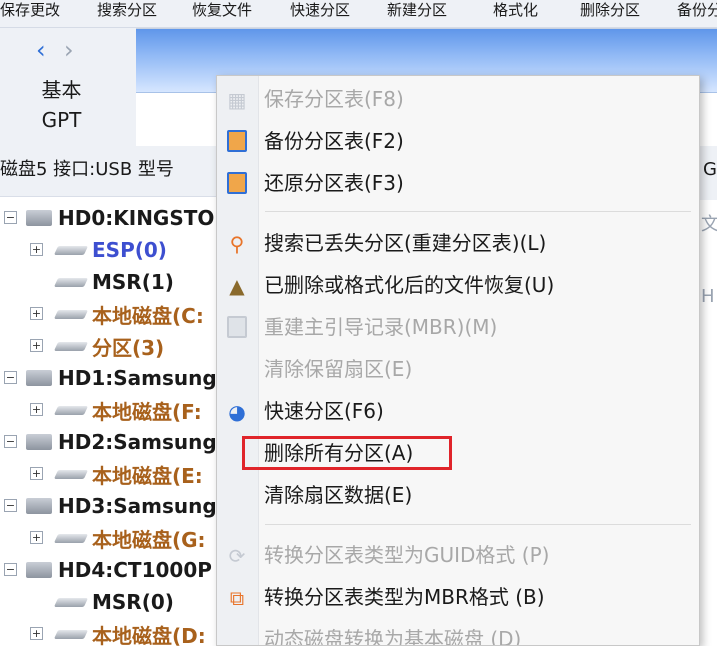 This screenshot has height=646, width=717. Describe the element at coordinates (237, 598) in the screenshot. I see `convert-mbr-icon: ⧉` at that location.